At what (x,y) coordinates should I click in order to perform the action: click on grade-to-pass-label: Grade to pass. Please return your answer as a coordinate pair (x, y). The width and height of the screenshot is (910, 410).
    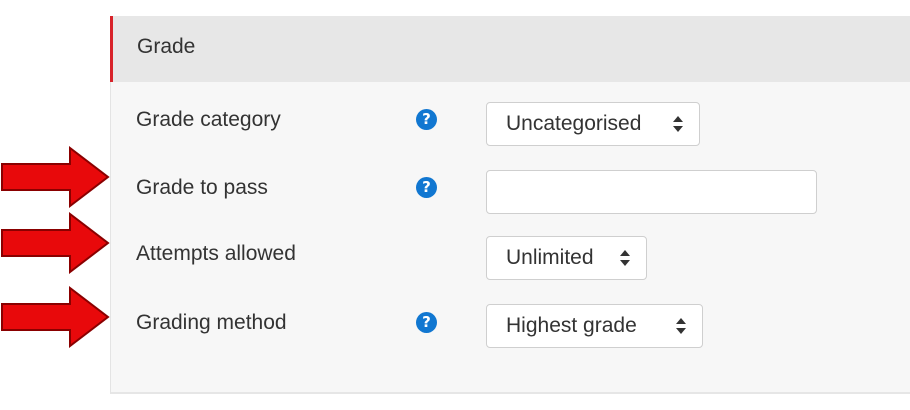
    Looking at the image, I should click on (202, 187).